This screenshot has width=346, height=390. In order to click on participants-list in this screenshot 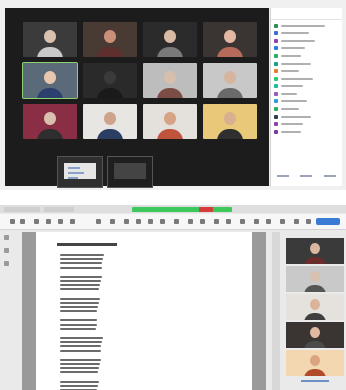, I will do `click(306, 79)`.